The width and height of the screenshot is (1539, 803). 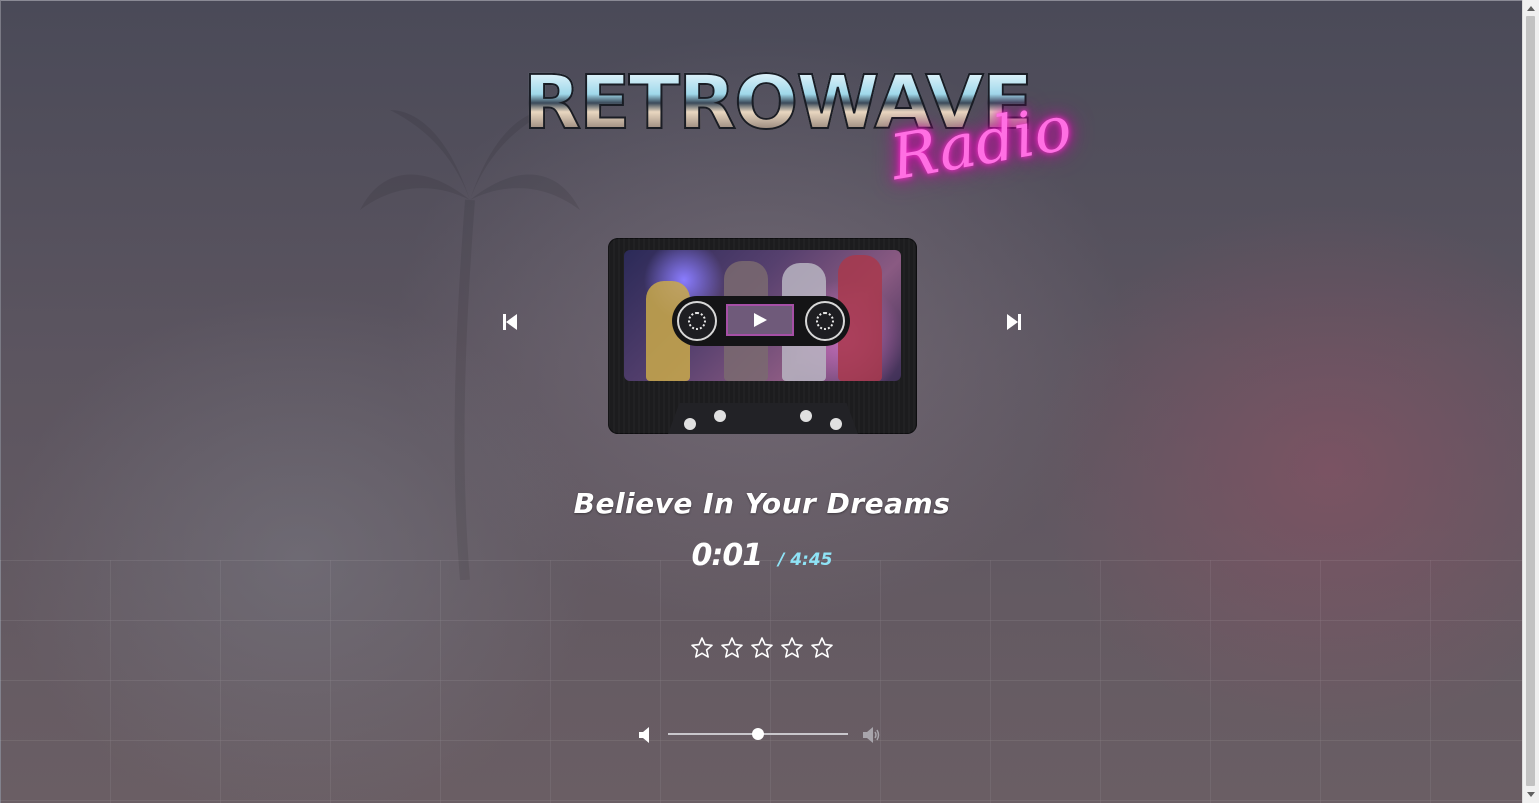 I want to click on tape-reel-window, so click(x=761, y=321).